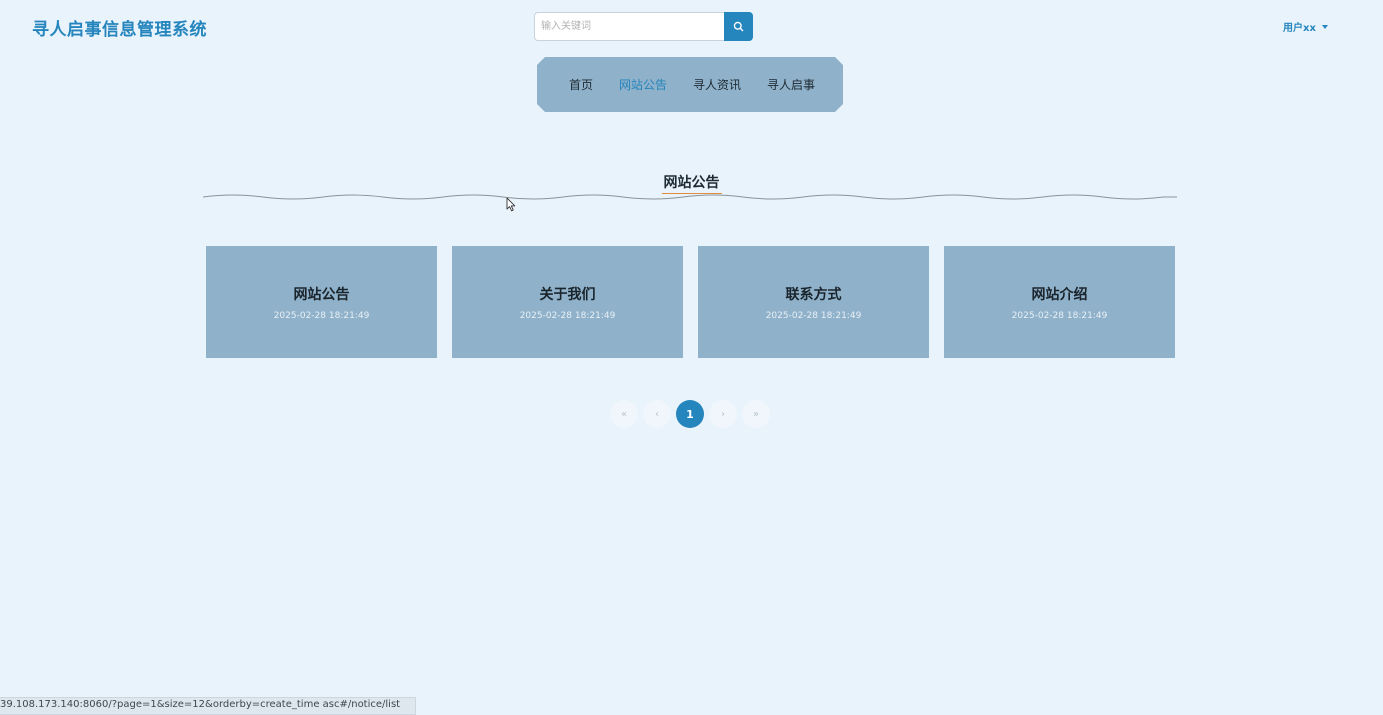 The image size is (1383, 715). What do you see at coordinates (717, 84) in the screenshot?
I see `nav-item-news: 寻人资讯` at bounding box center [717, 84].